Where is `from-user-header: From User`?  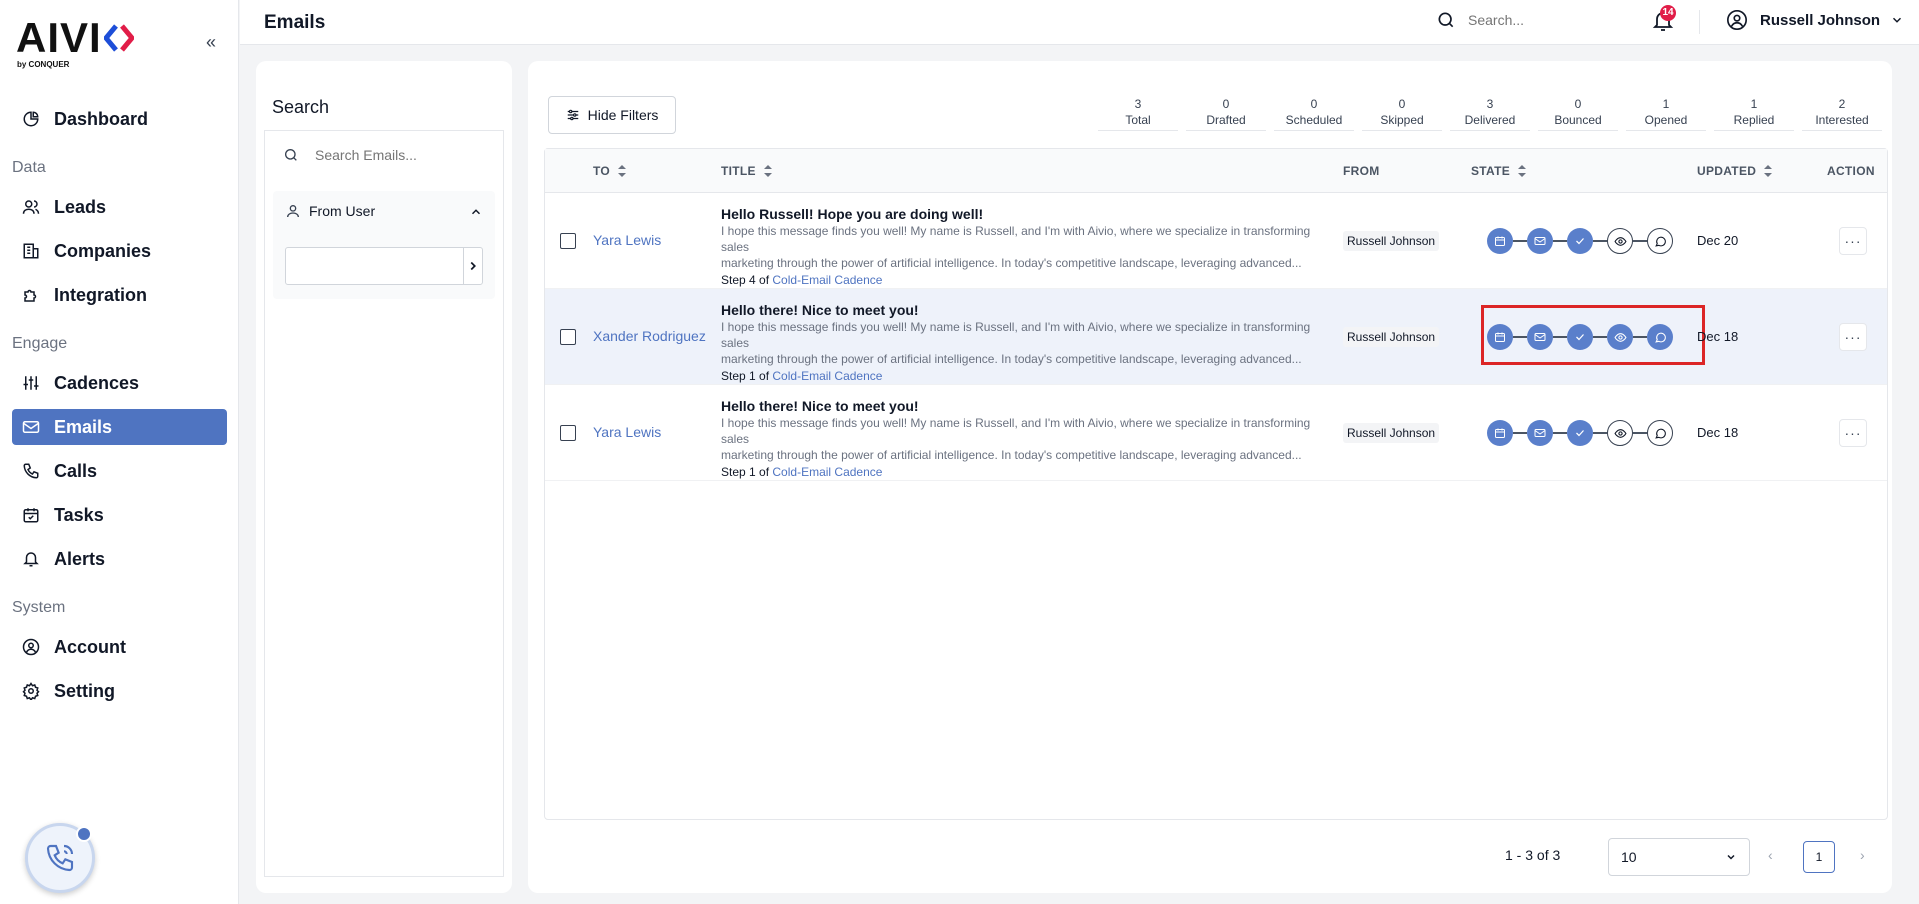 from-user-header: From User is located at coordinates (330, 211).